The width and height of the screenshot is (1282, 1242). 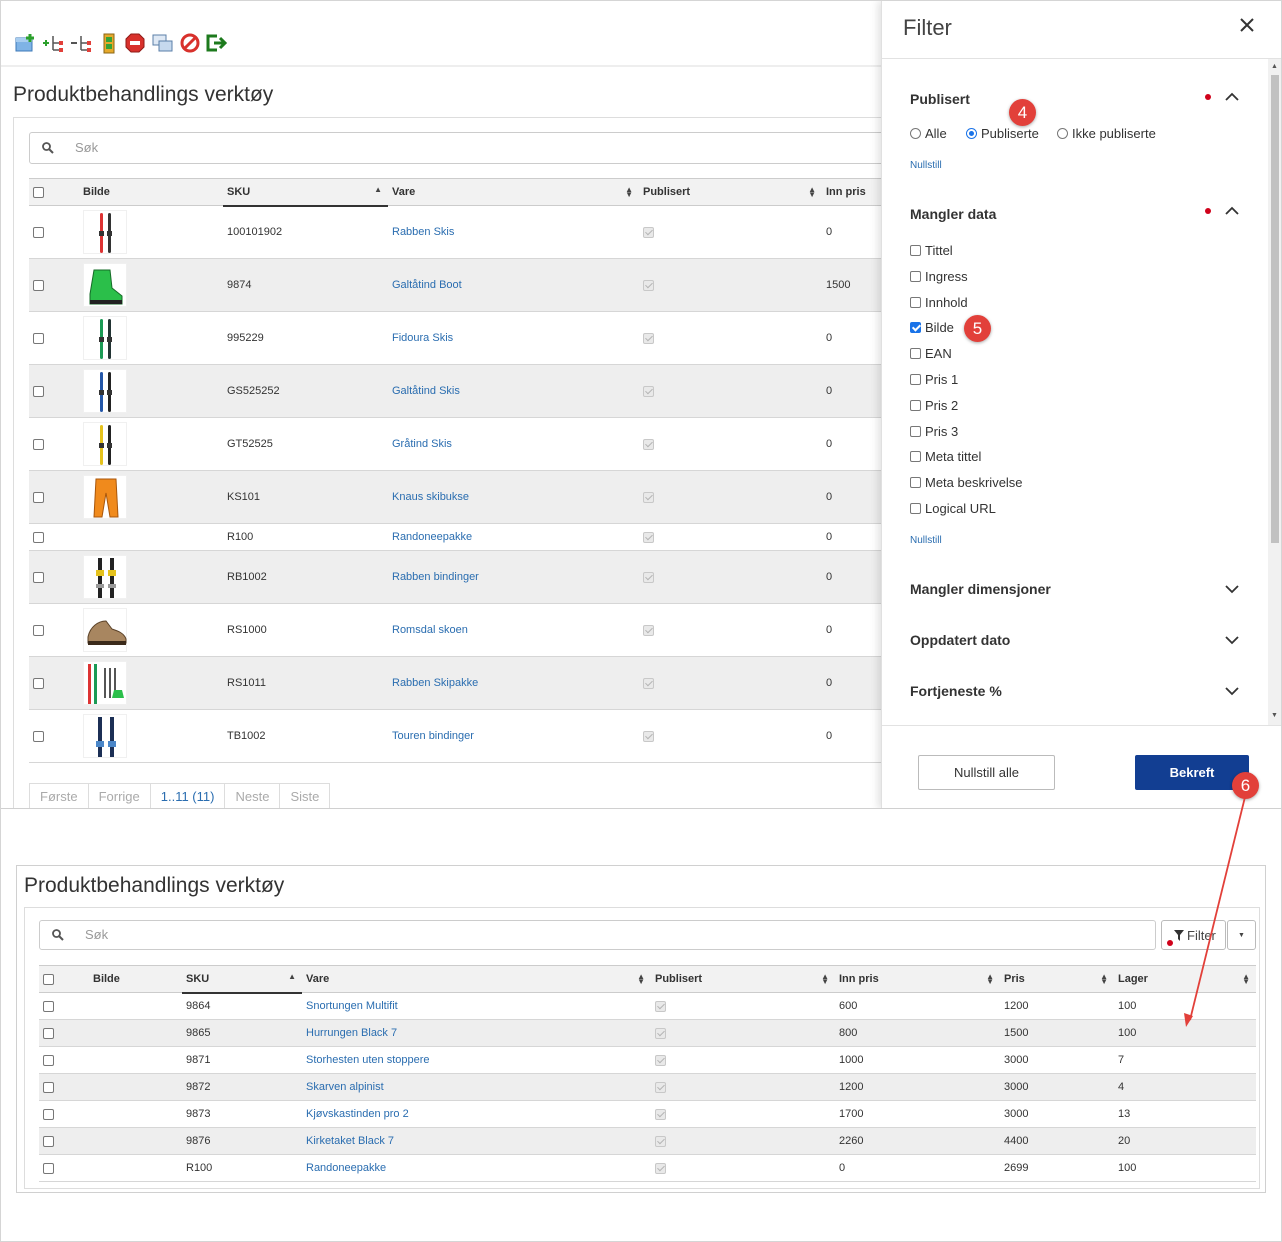 I want to click on windows-icon, so click(x=163, y=43).